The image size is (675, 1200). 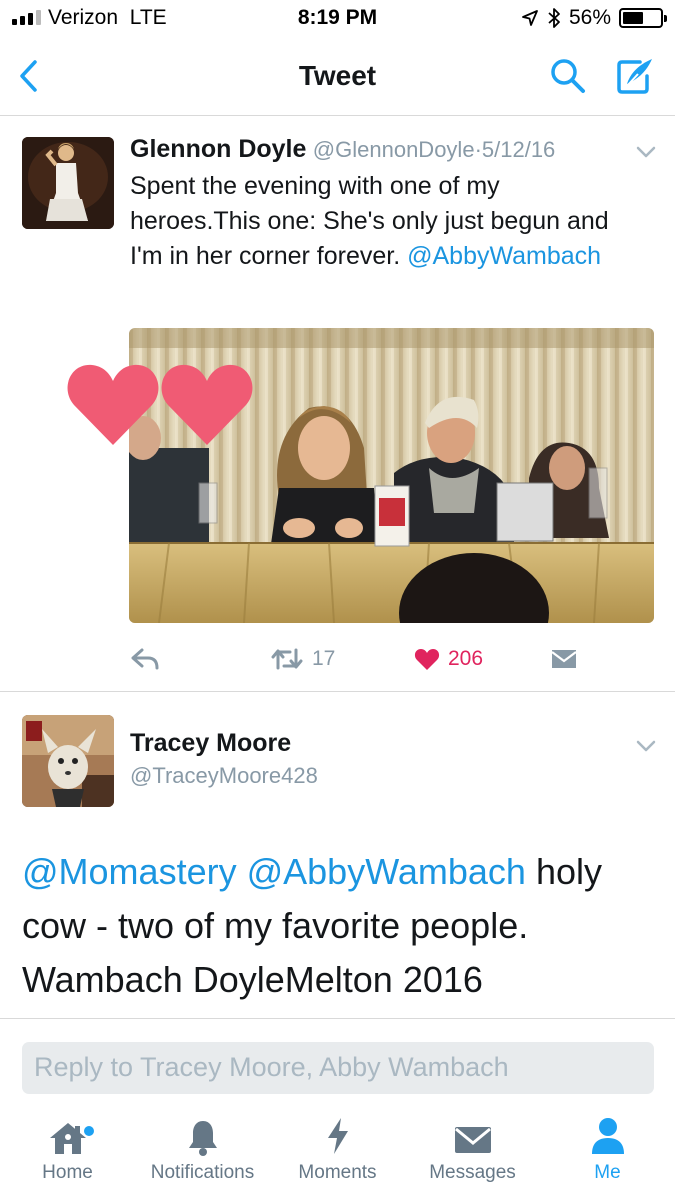 I want to click on like-button: 206, so click(x=448, y=659).